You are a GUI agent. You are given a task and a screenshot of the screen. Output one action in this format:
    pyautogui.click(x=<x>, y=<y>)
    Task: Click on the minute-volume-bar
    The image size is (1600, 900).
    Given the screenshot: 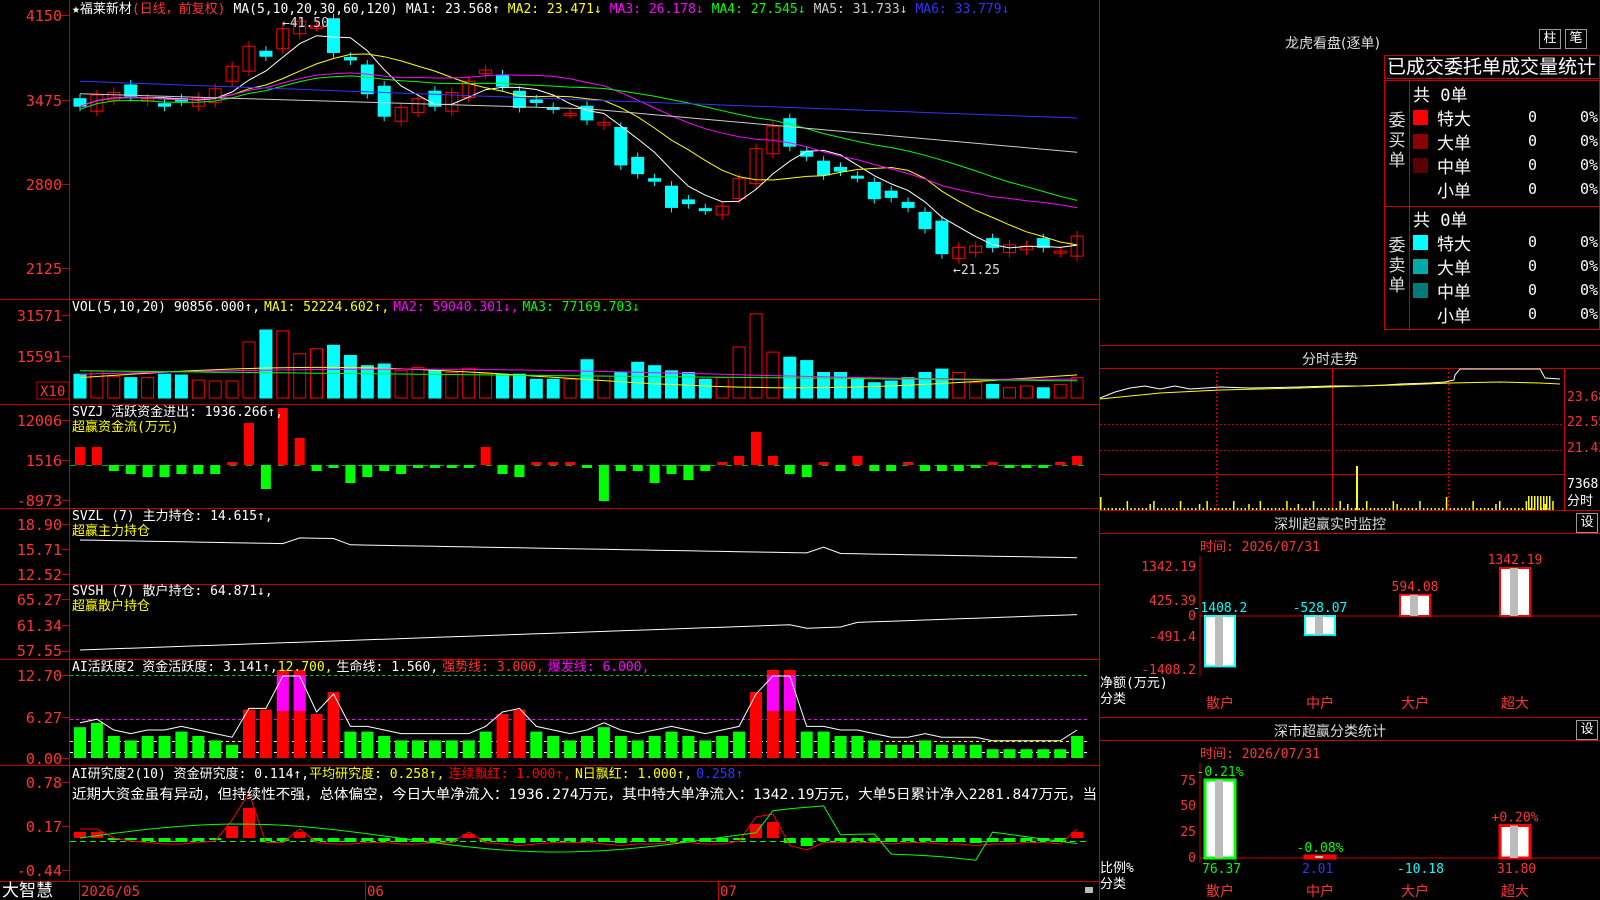 What is the action you would take?
    pyautogui.click(x=1532, y=503)
    